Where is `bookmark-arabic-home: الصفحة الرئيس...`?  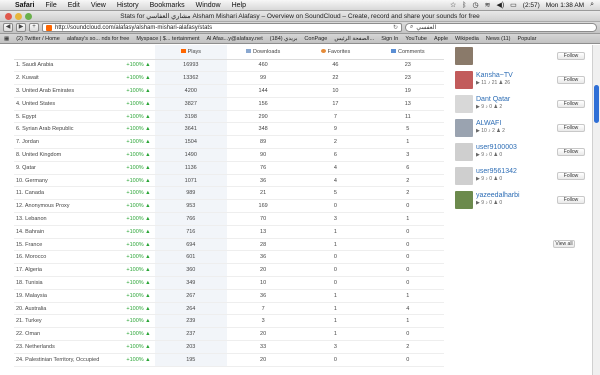 bookmark-arabic-home: الصفحة الرئيس... is located at coordinates (354, 39).